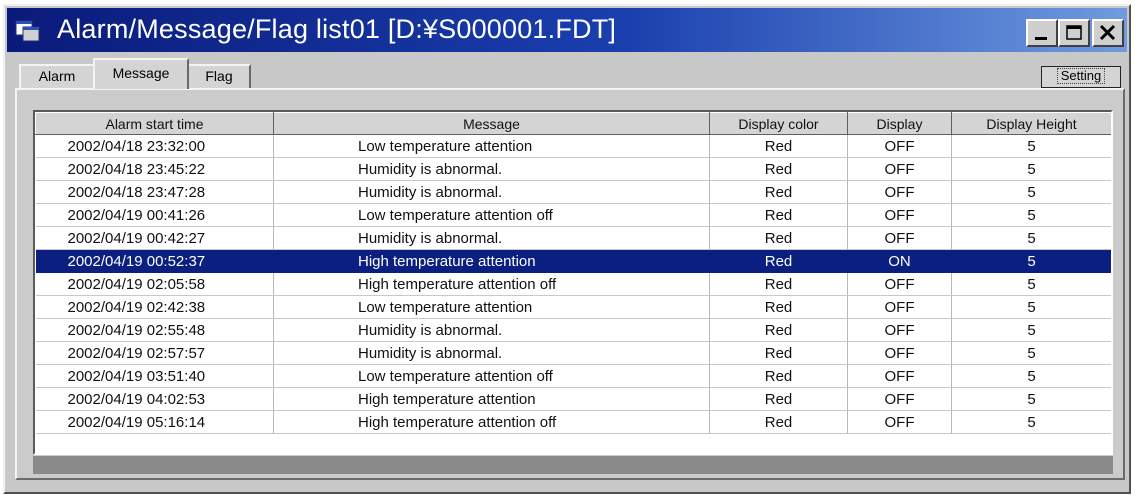 Image resolution: width=1135 pixels, height=498 pixels. What do you see at coordinates (154, 284) in the screenshot?
I see `cell-alarm-start-time: 2002/04/19 02:05:58` at bounding box center [154, 284].